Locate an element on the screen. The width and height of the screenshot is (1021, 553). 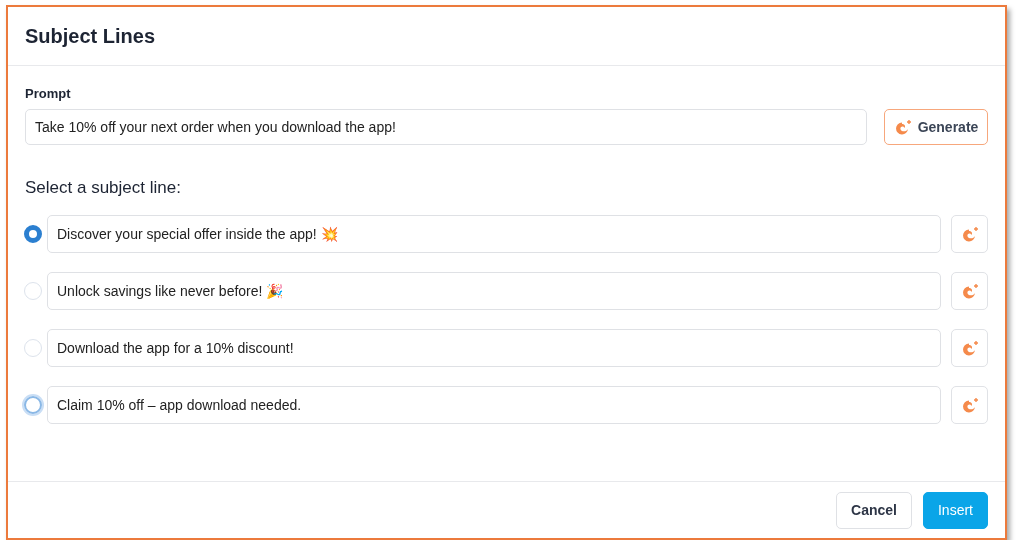
subject-line-field: Claim 10% off – app download needed. is located at coordinates (494, 405).